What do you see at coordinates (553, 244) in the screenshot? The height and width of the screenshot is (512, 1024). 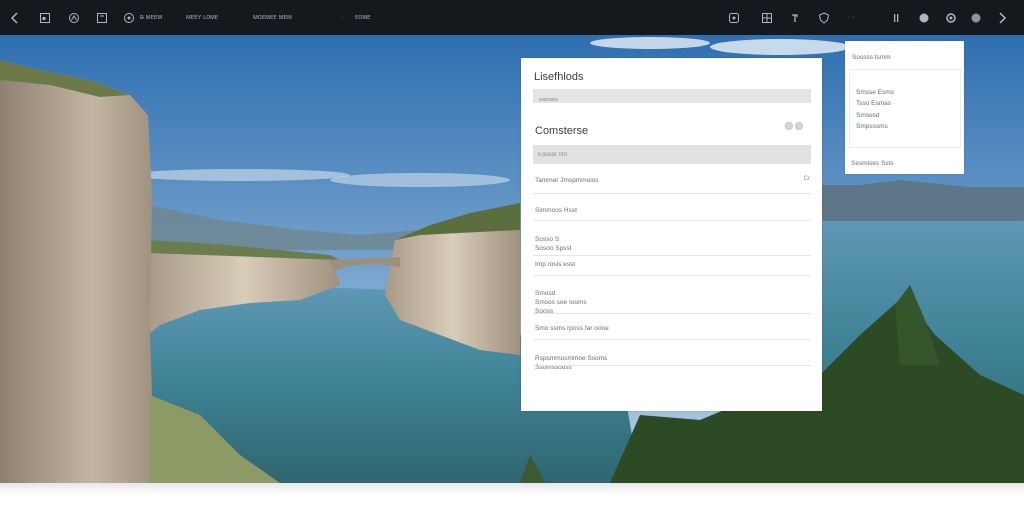 I see `list-item-label: Sosso S Sosoo Spsst` at bounding box center [553, 244].